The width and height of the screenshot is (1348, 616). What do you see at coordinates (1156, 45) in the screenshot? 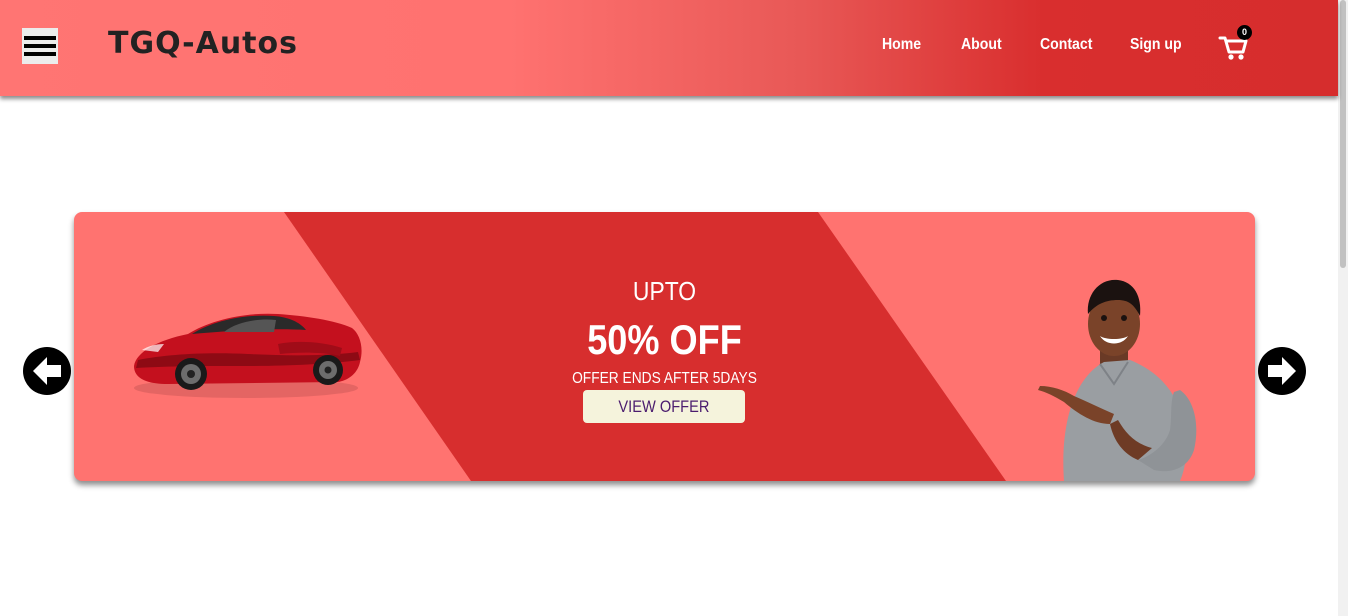
I see `nav-signup-link: Sign up` at bounding box center [1156, 45].